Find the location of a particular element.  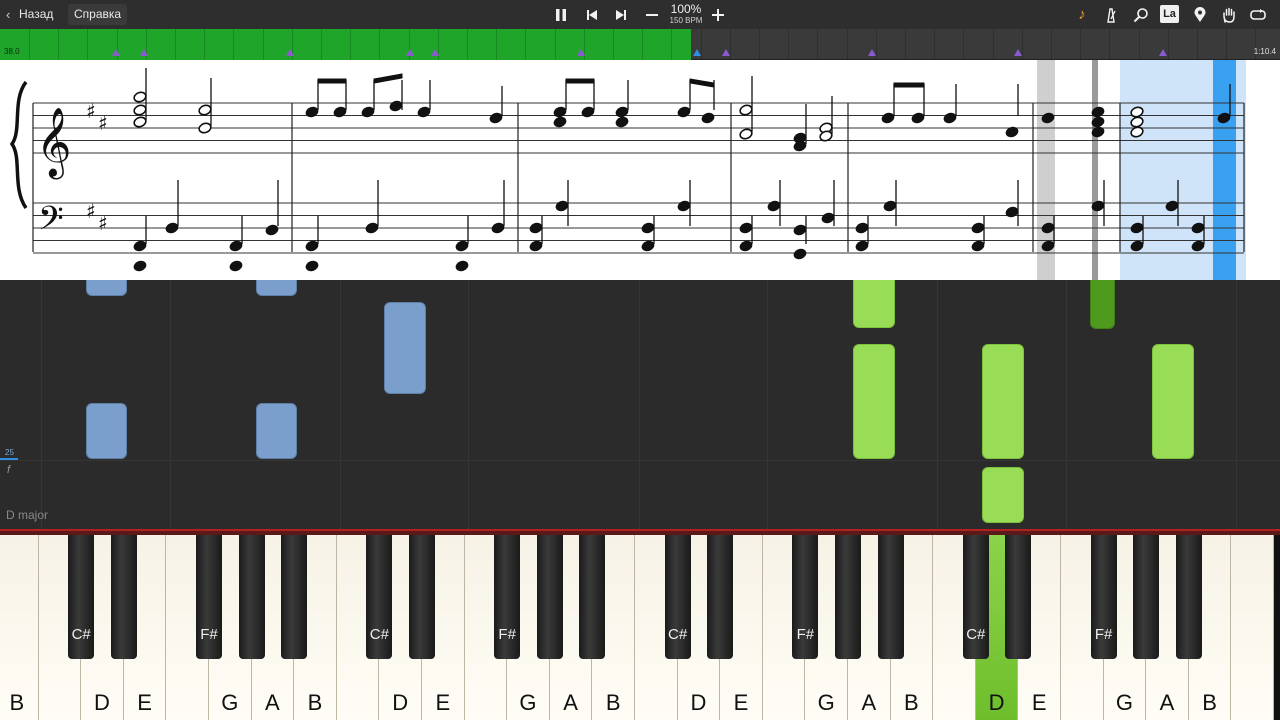

start-time: 38.0 is located at coordinates (12, 51).